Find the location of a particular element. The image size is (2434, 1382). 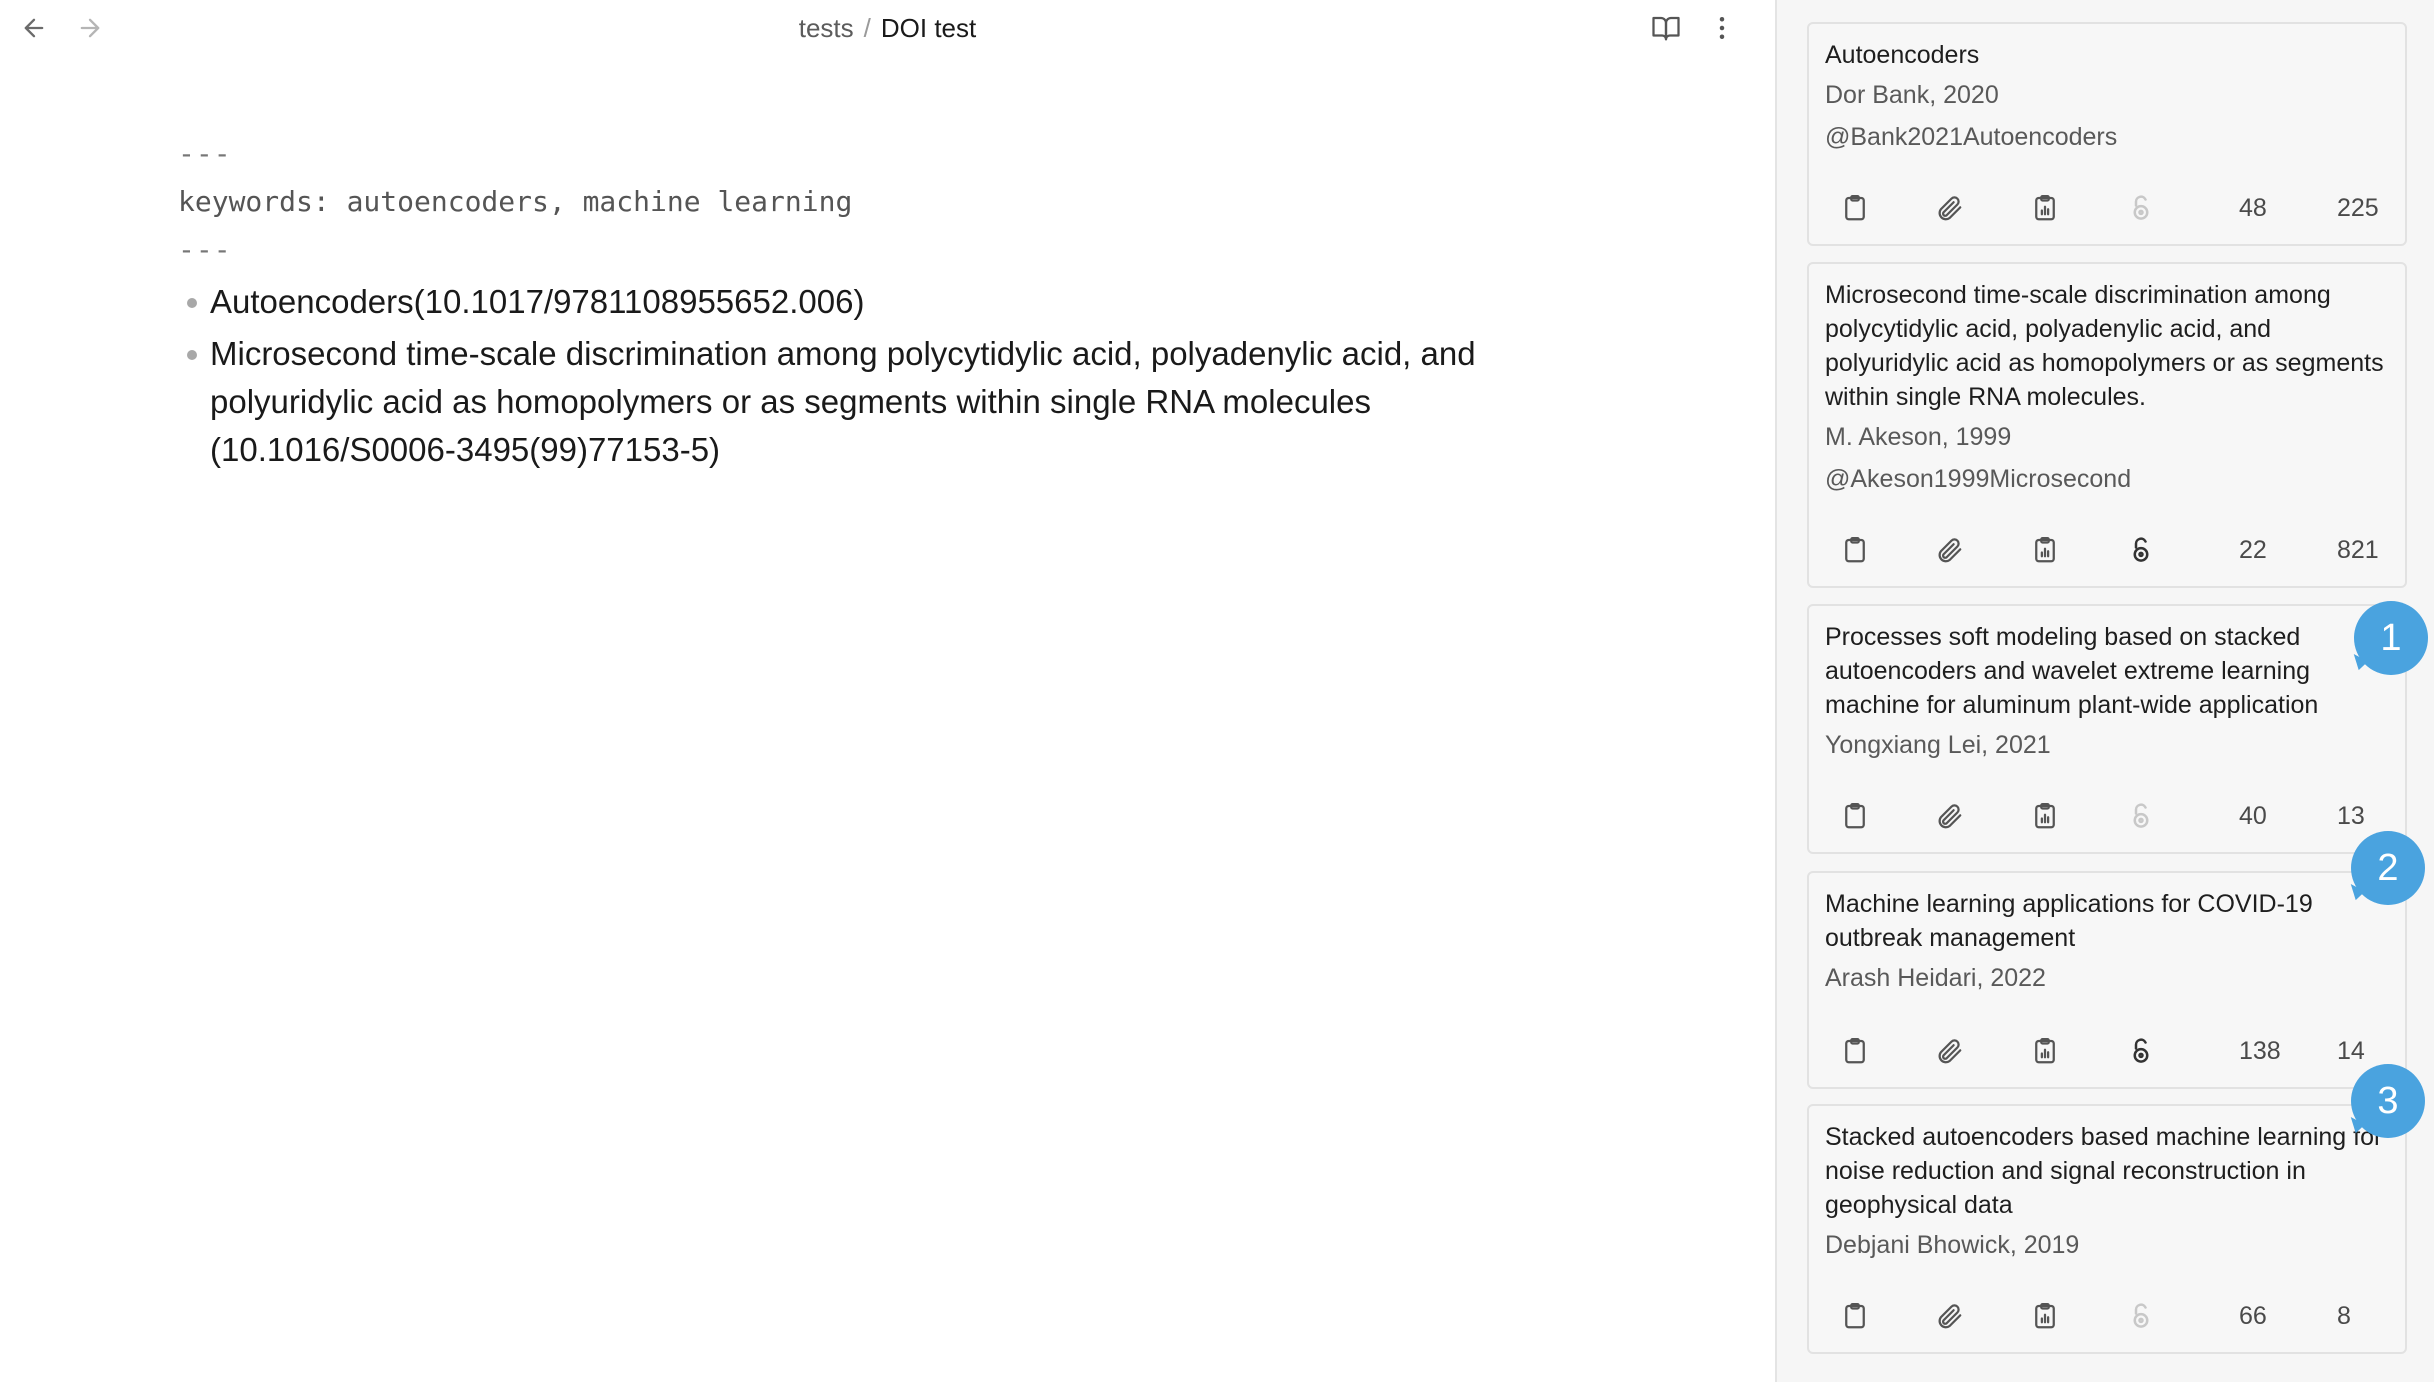

citation-key: @Bank2021Autoencoders is located at coordinates (1971, 137).